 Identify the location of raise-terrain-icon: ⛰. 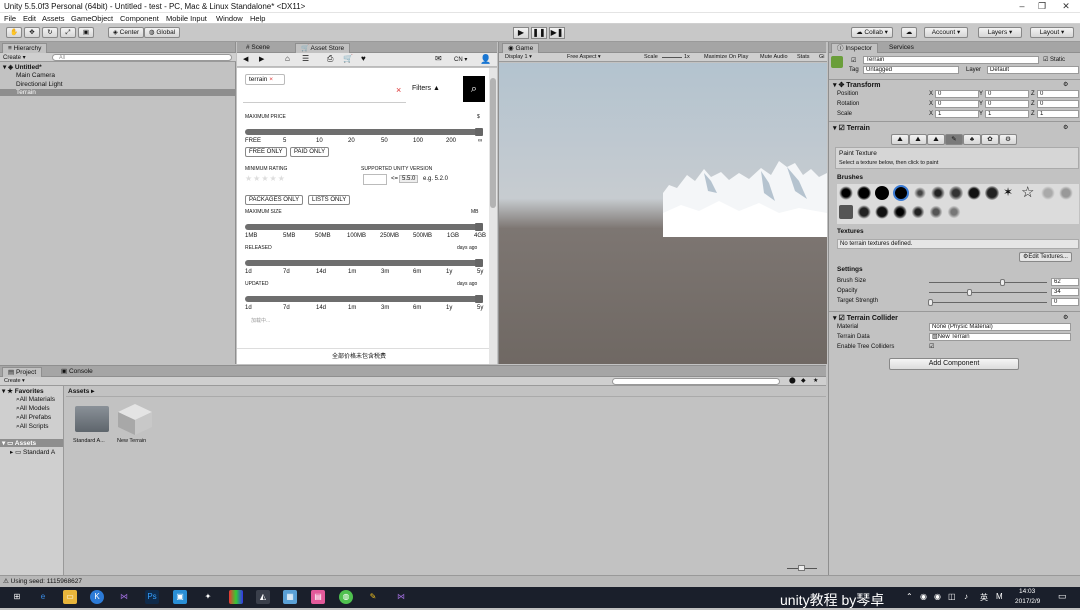
(900, 139).